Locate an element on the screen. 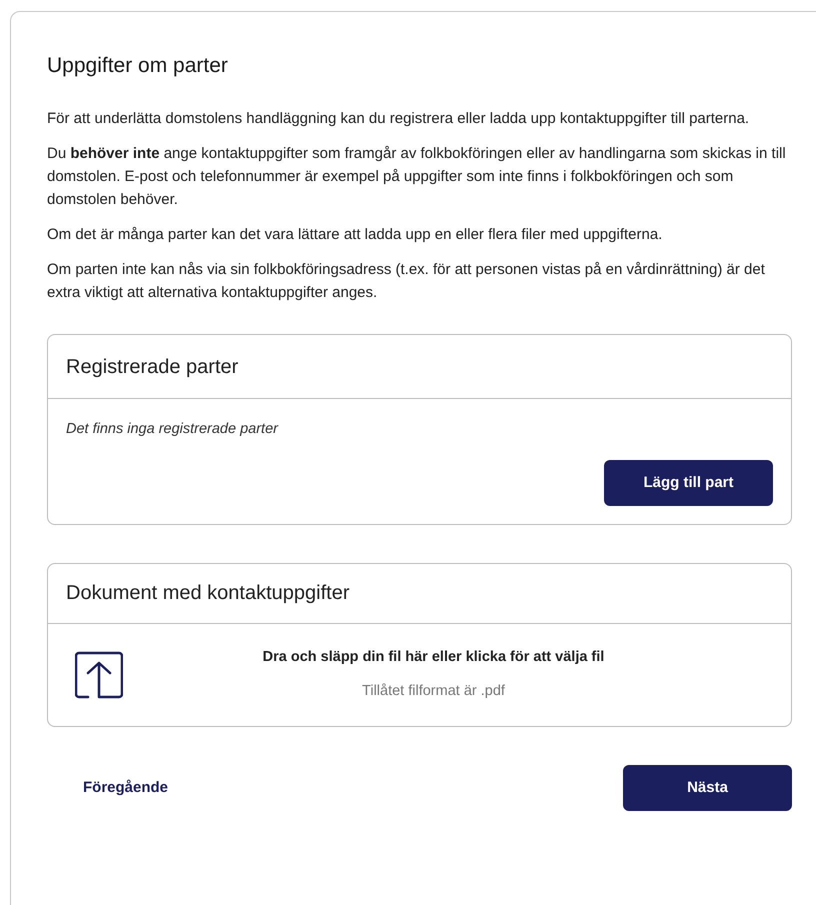  upload-icon is located at coordinates (99, 674).